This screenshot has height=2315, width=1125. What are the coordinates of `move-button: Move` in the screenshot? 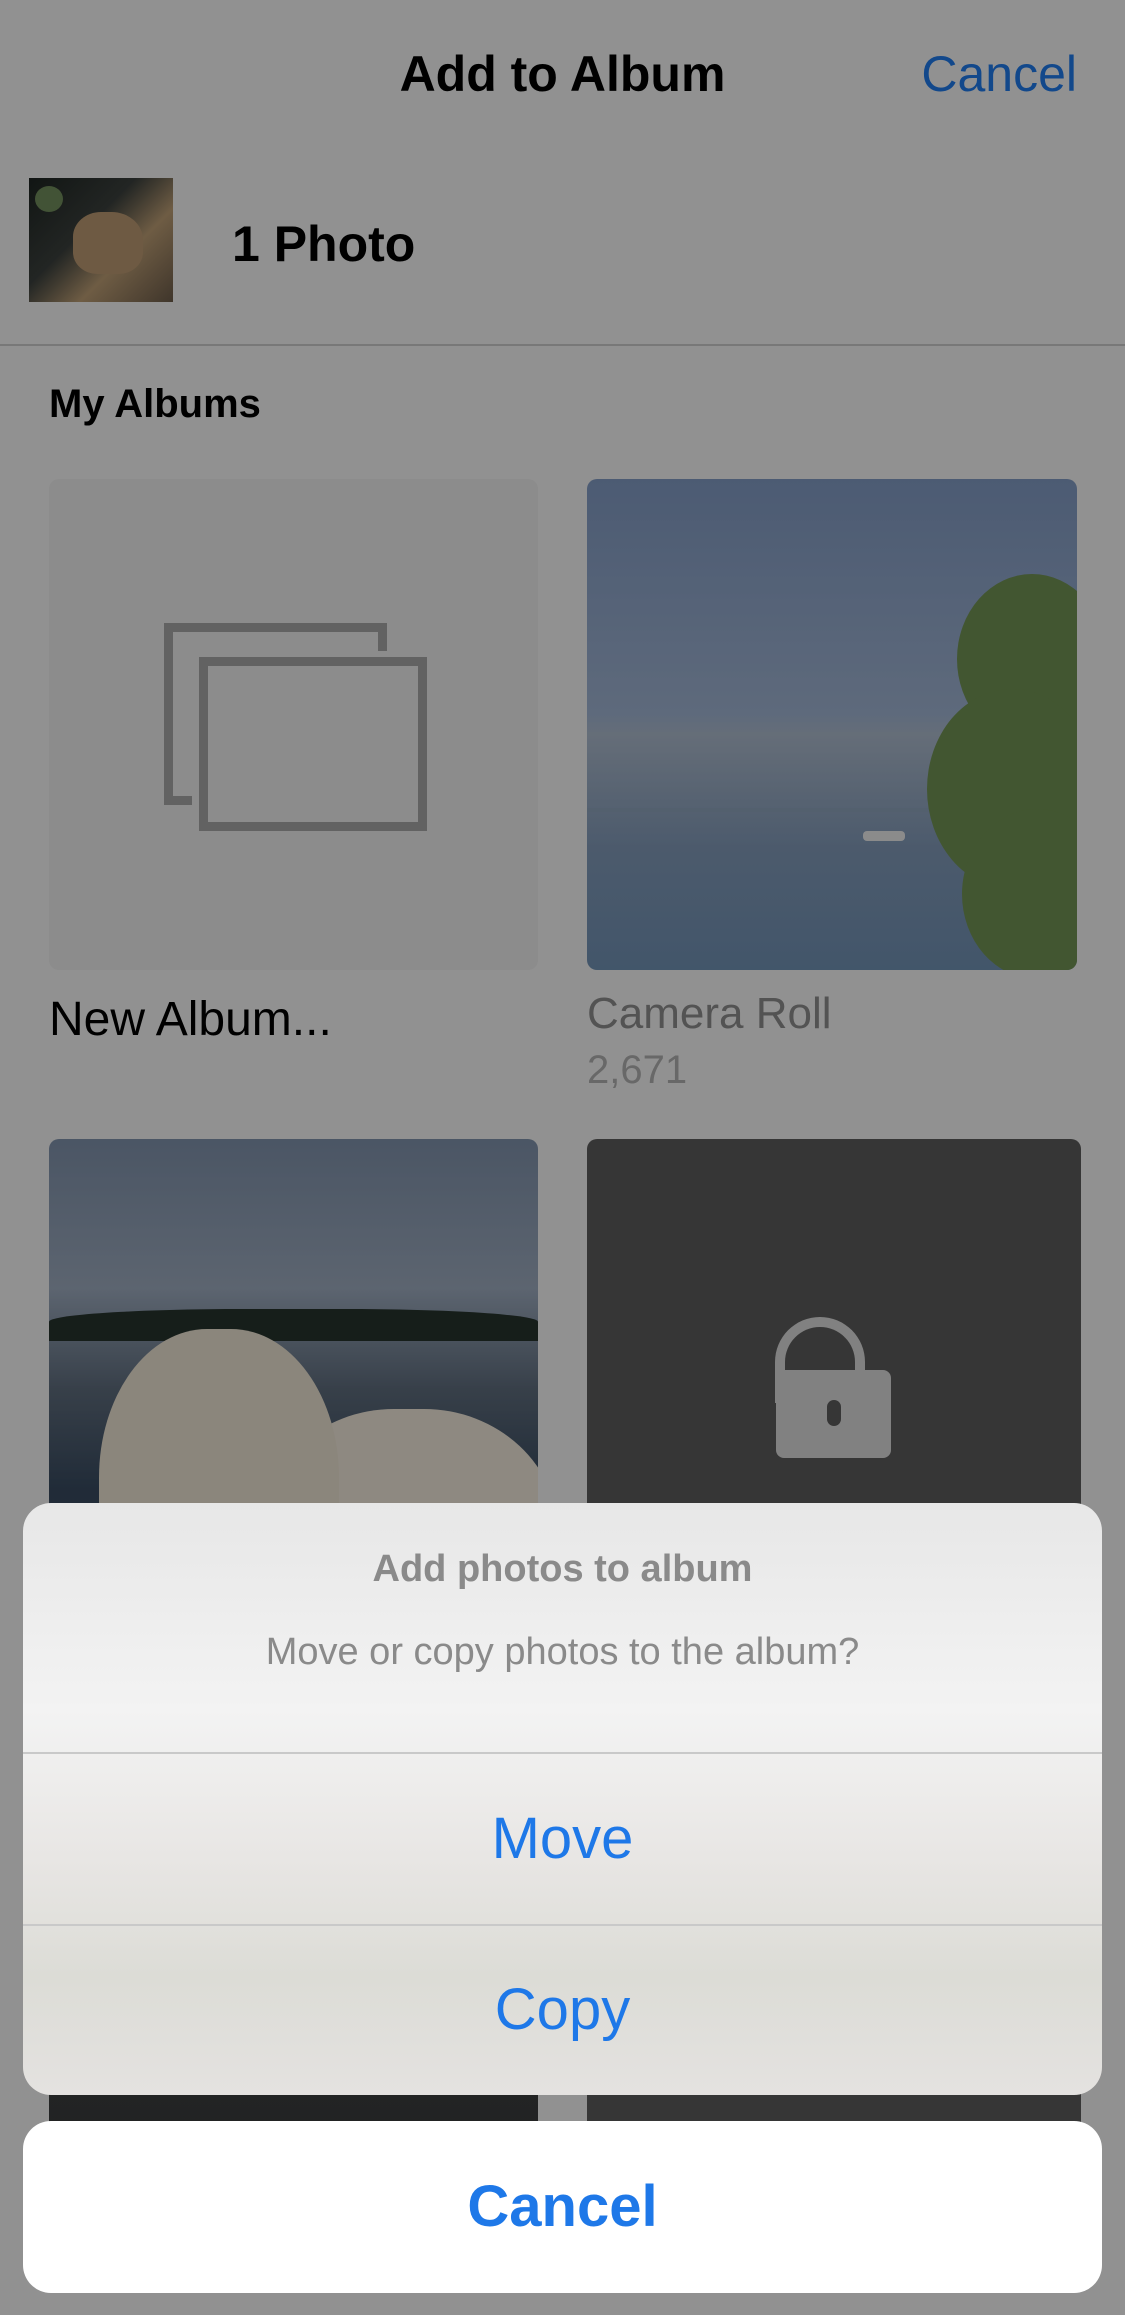 It's located at (562, 1839).